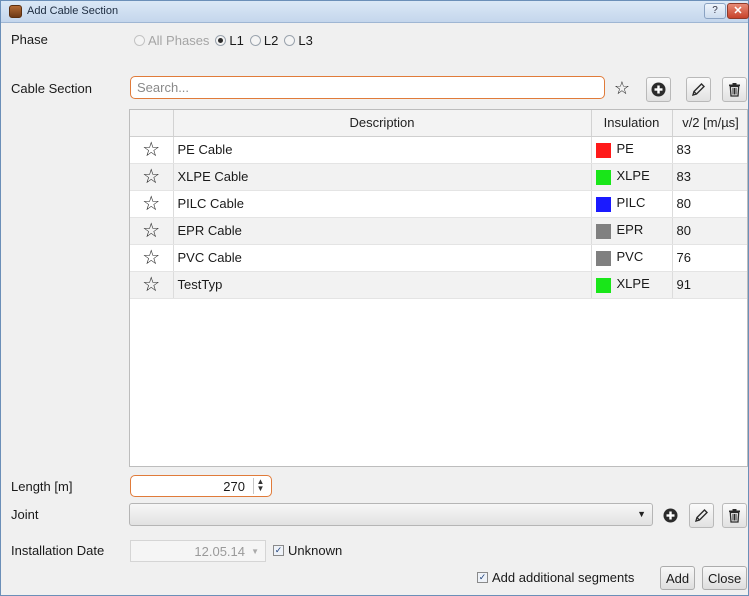 The width and height of the screenshot is (749, 596). Describe the element at coordinates (271, 40) in the screenshot. I see `phase-option-label: L2` at that location.